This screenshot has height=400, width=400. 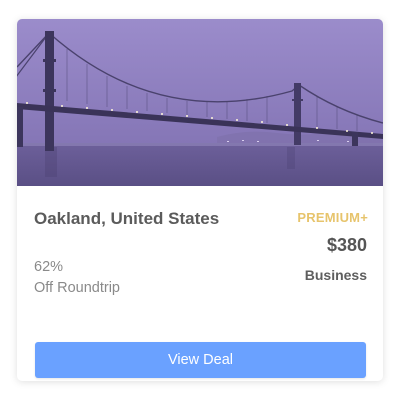 What do you see at coordinates (49, 267) in the screenshot?
I see `discount-value: 62%` at bounding box center [49, 267].